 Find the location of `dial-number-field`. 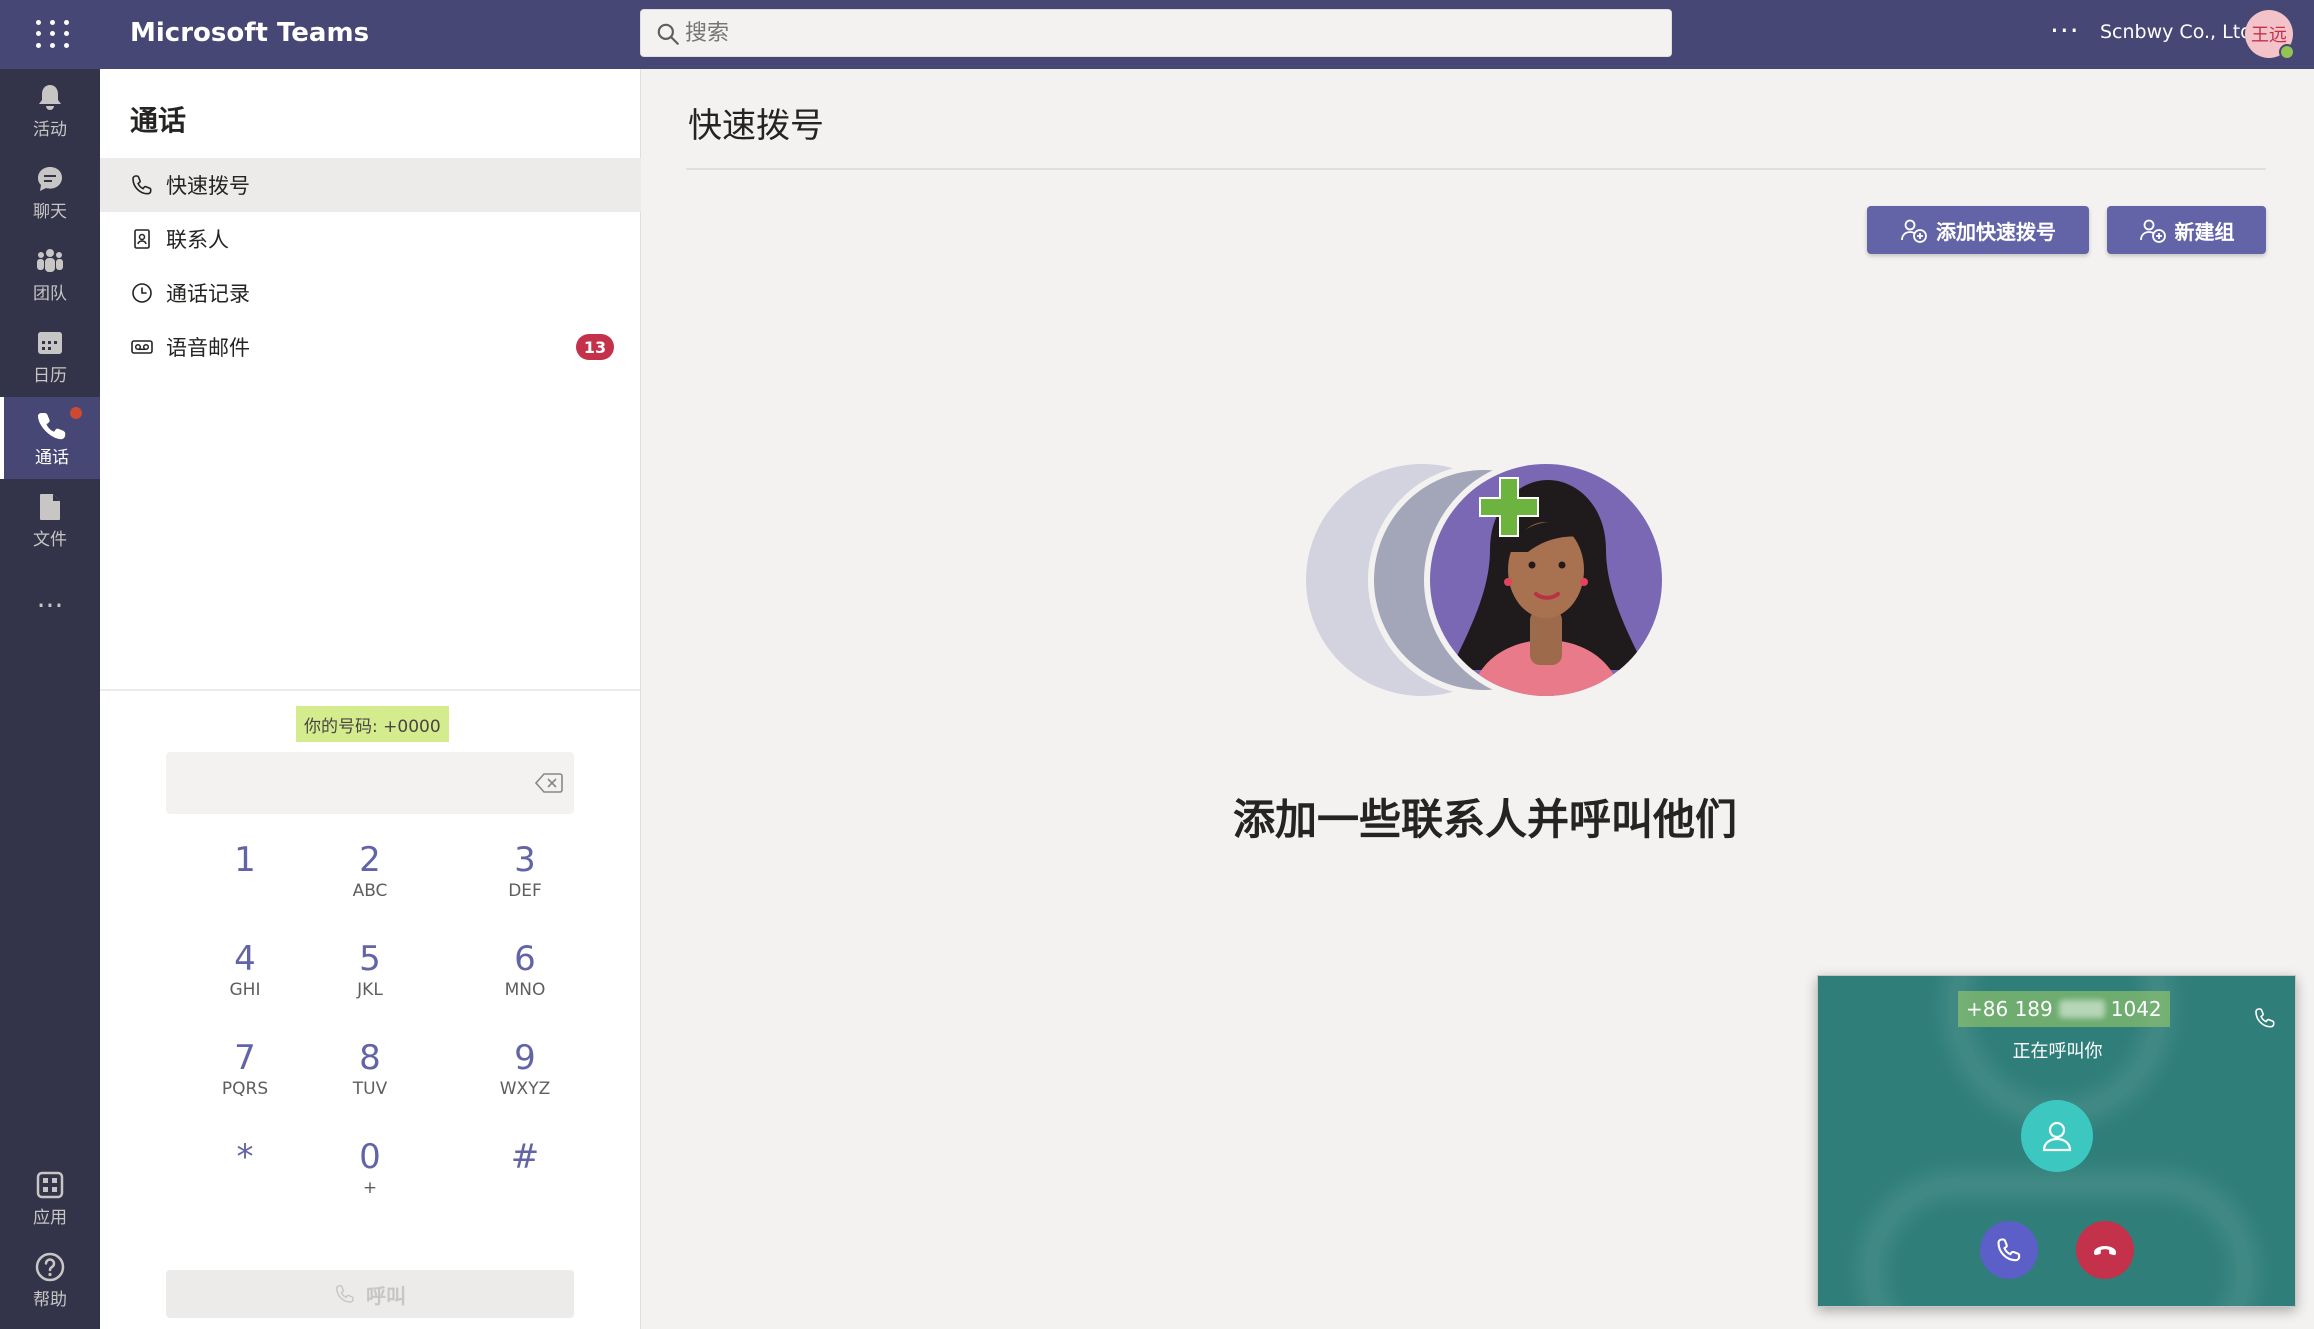

dial-number-field is located at coordinates (370, 783).